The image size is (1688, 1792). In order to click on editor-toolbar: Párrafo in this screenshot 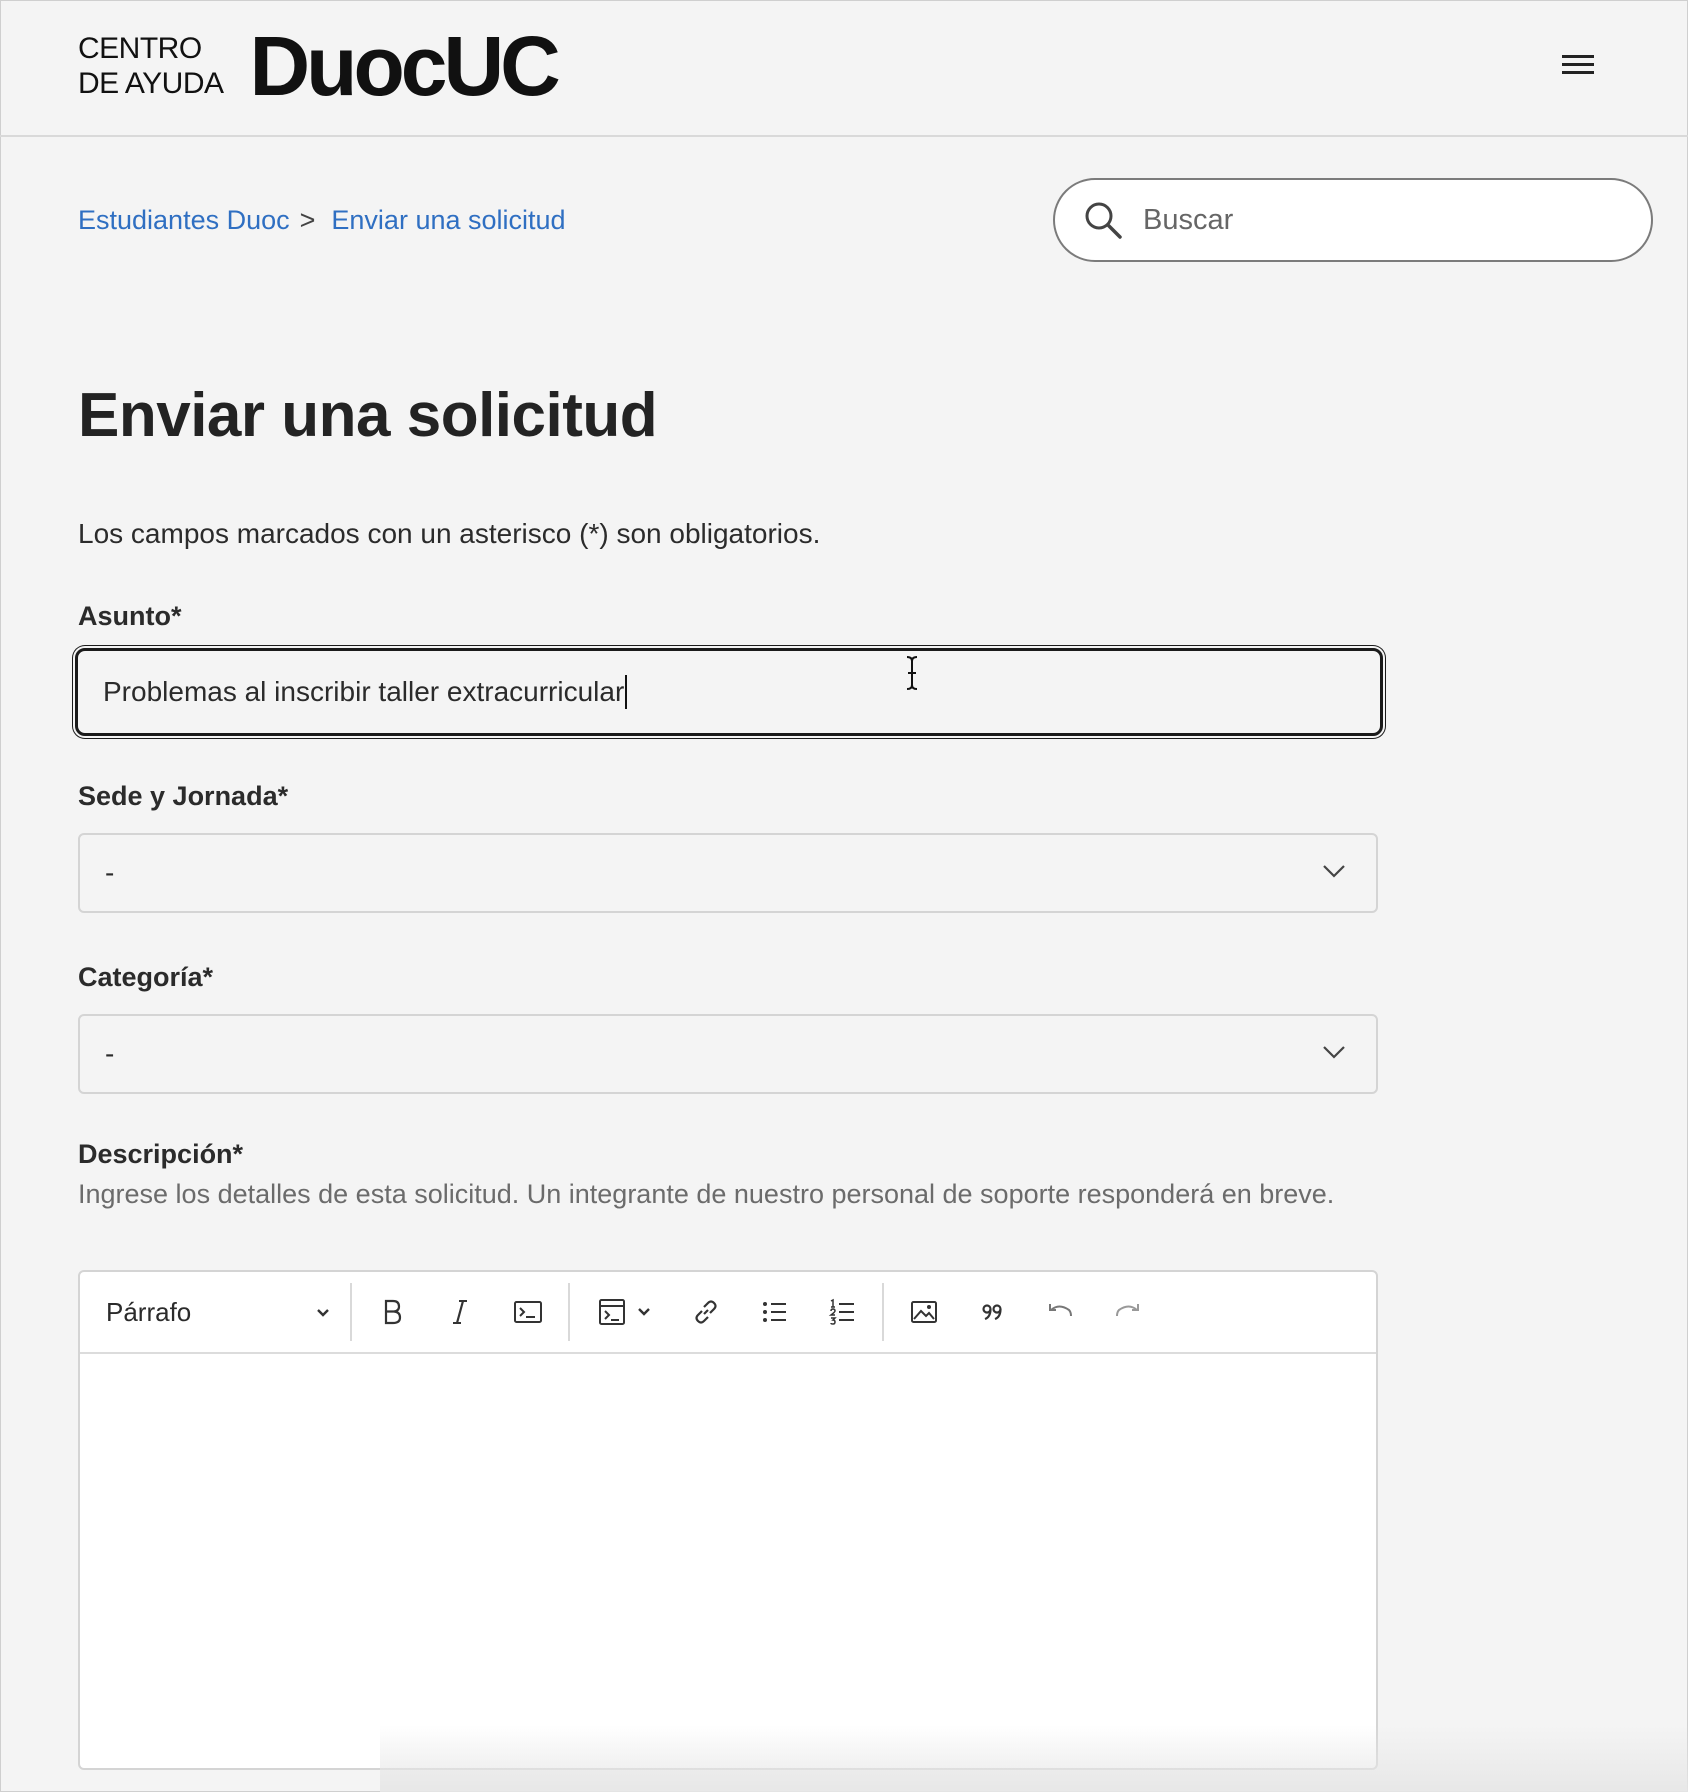, I will do `click(728, 1313)`.